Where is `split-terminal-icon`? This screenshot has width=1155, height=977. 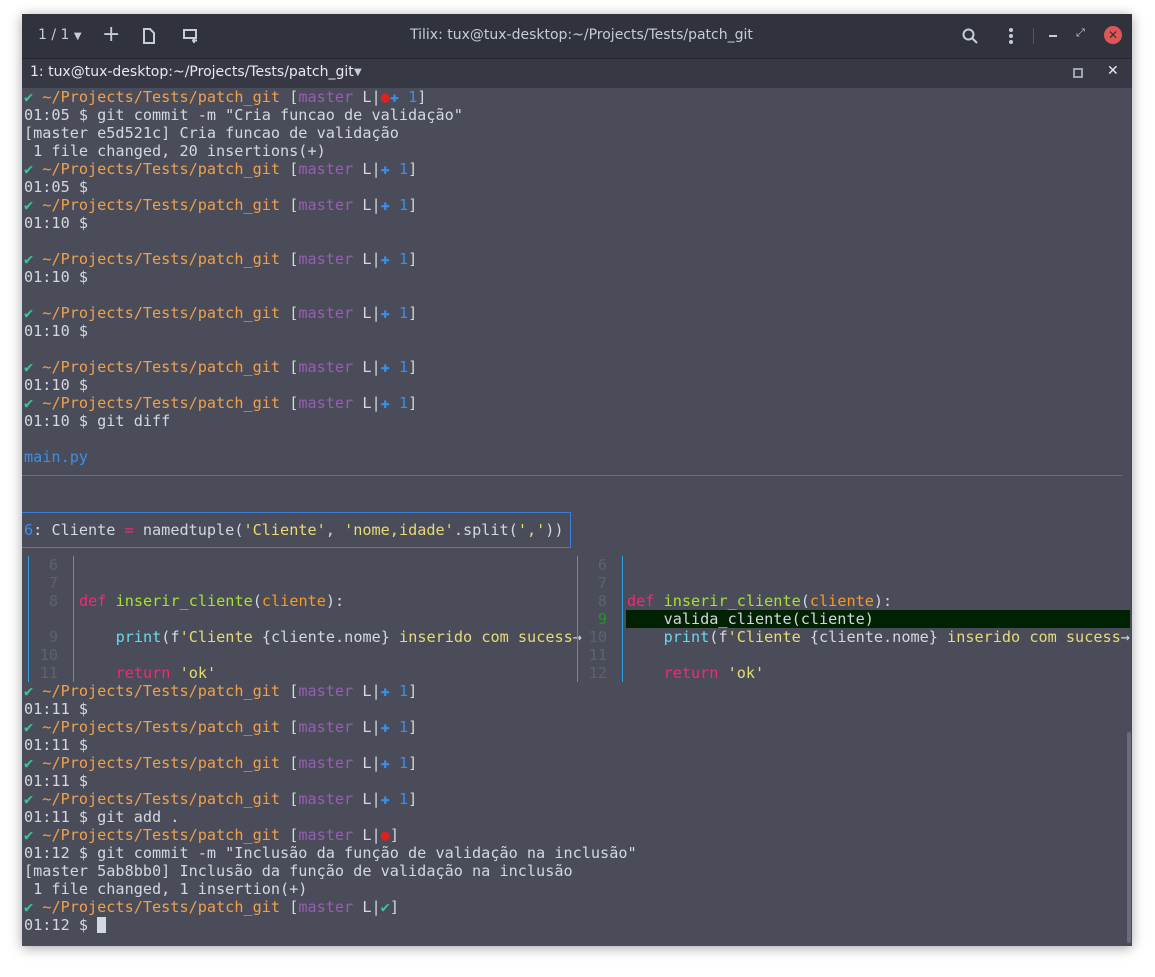 split-terminal-icon is located at coordinates (149, 36).